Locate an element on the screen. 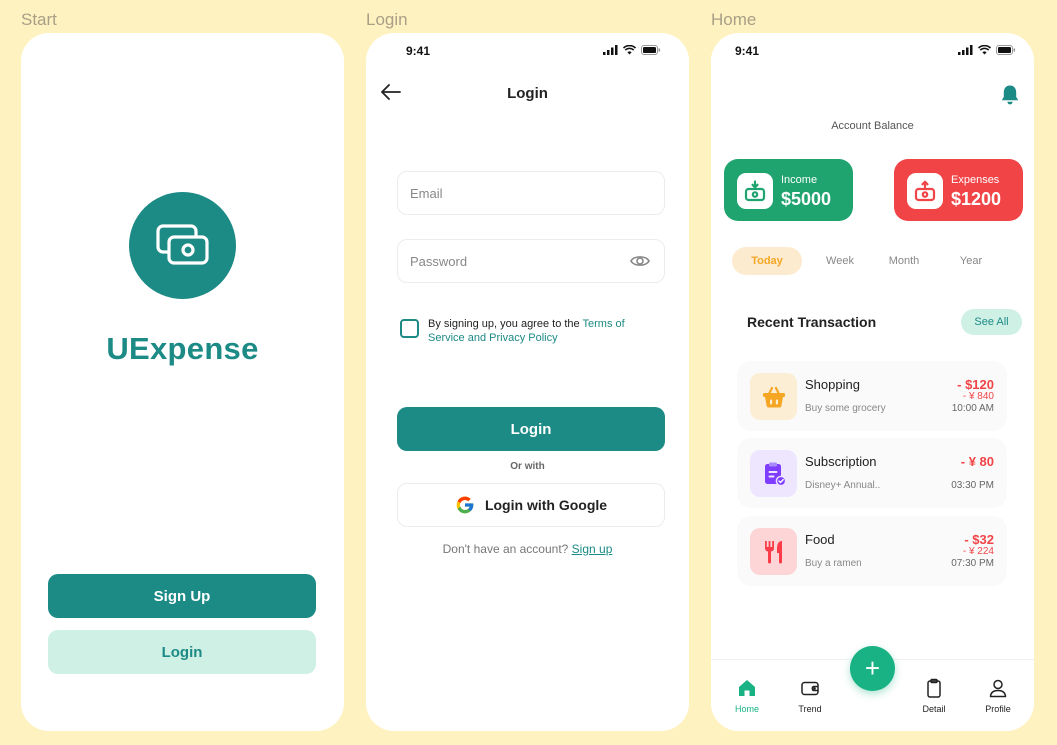 Image resolution: width=1057 pixels, height=745 pixels. nav-profile: Profile is located at coordinates (998, 696).